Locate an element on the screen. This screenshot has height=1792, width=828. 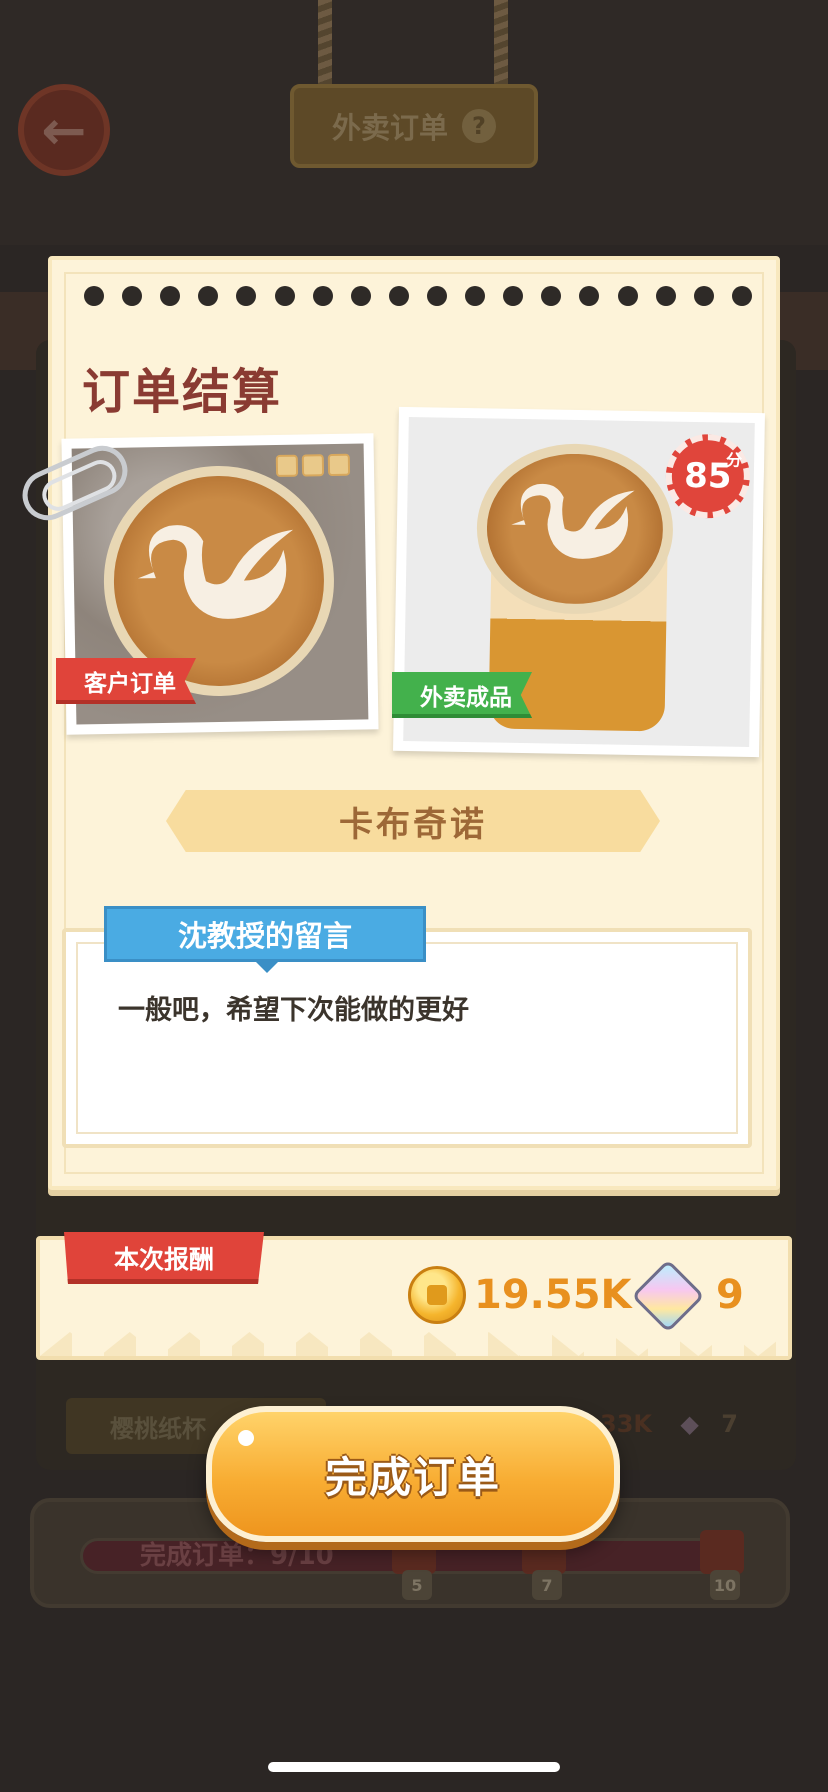
rope-right is located at coordinates (501, 45).